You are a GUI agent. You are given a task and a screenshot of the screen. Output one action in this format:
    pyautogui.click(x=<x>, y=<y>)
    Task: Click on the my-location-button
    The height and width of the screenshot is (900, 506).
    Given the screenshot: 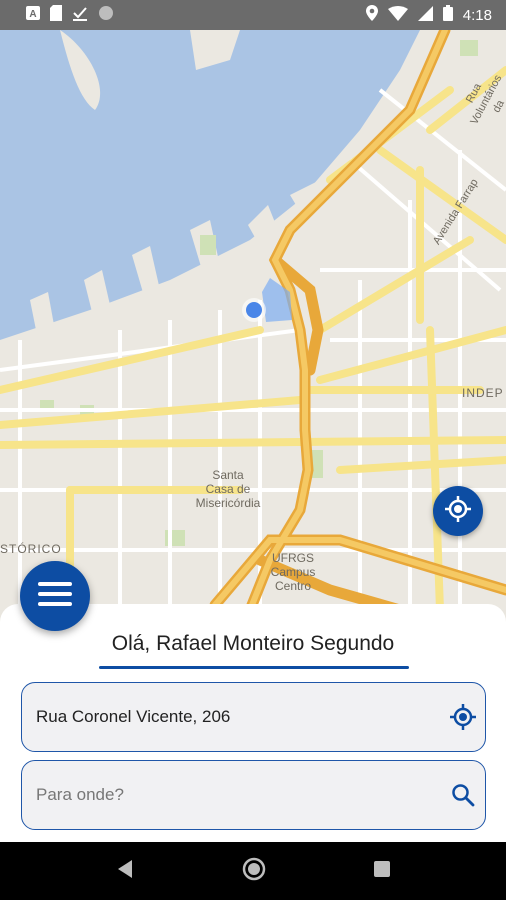 What is the action you would take?
    pyautogui.click(x=458, y=511)
    